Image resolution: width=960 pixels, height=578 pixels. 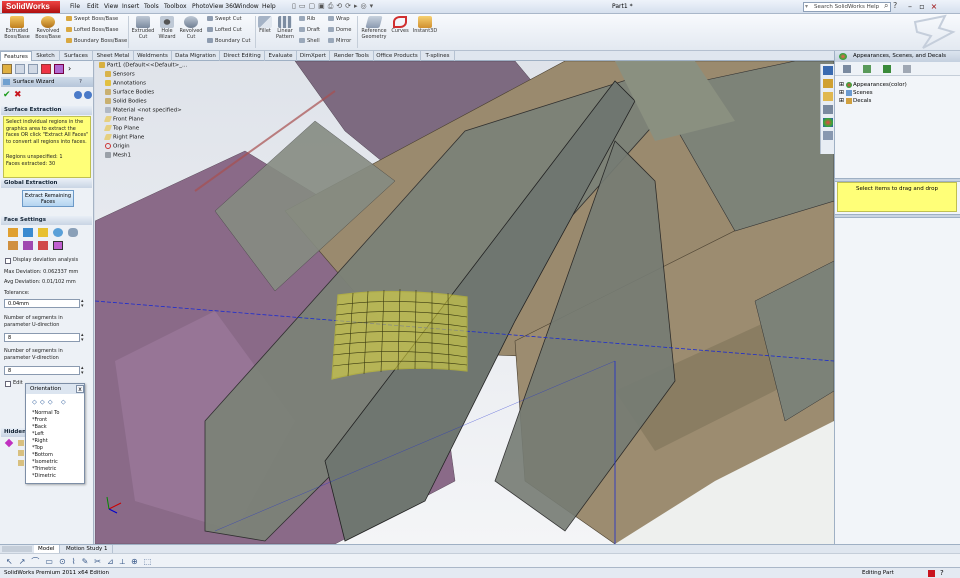 I want to click on lofted-cut-button: Lofted Cut, so click(x=224, y=30).